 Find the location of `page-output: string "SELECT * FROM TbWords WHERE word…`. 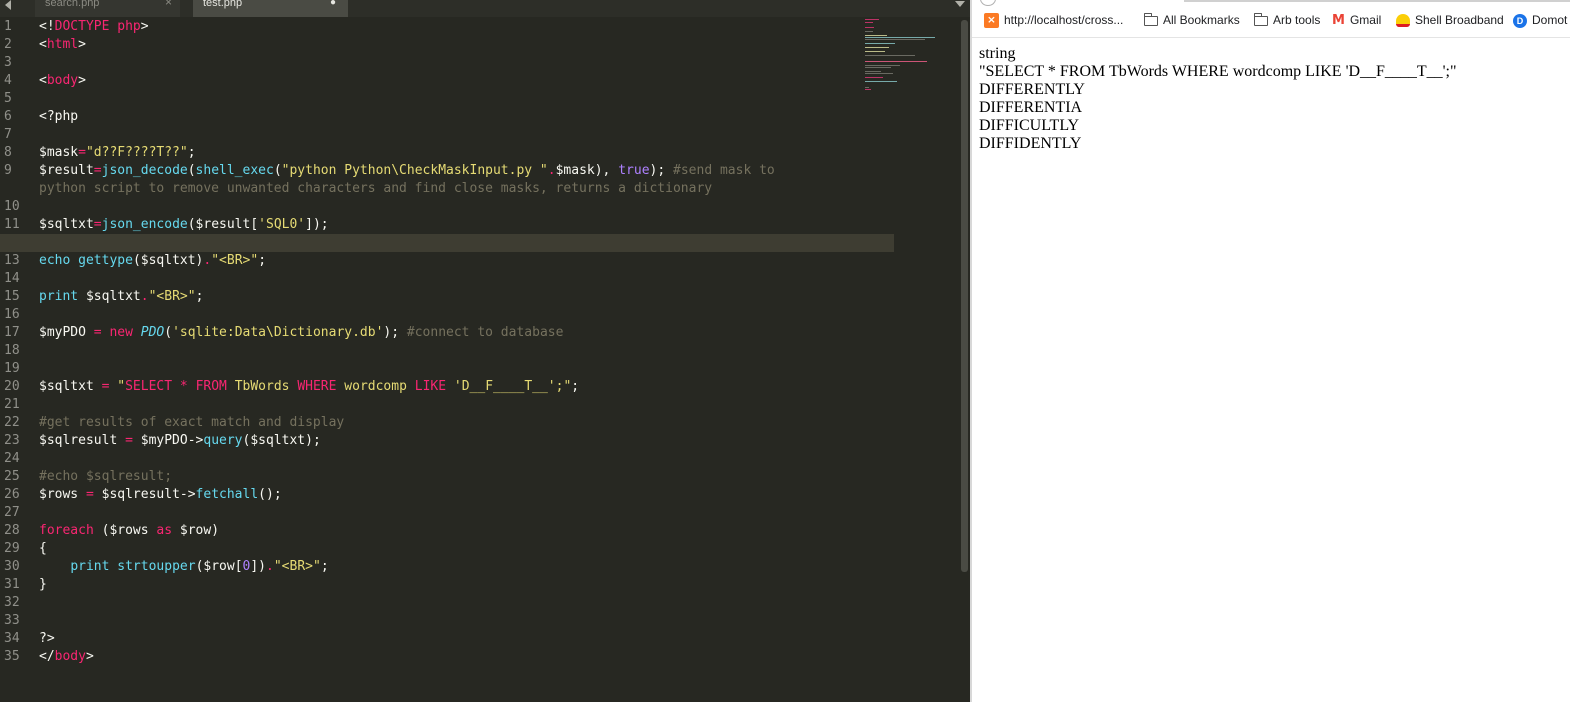

page-output: string "SELECT * FROM TbWords WHERE word… is located at coordinates (1218, 99).